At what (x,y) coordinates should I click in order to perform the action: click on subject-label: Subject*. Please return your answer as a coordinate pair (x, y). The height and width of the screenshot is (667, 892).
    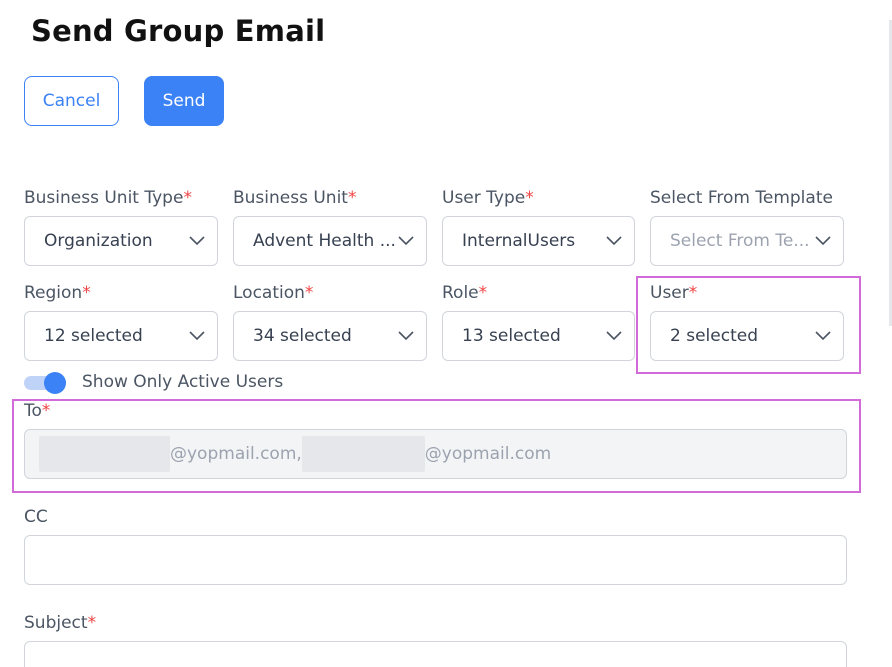
    Looking at the image, I should click on (60, 623).